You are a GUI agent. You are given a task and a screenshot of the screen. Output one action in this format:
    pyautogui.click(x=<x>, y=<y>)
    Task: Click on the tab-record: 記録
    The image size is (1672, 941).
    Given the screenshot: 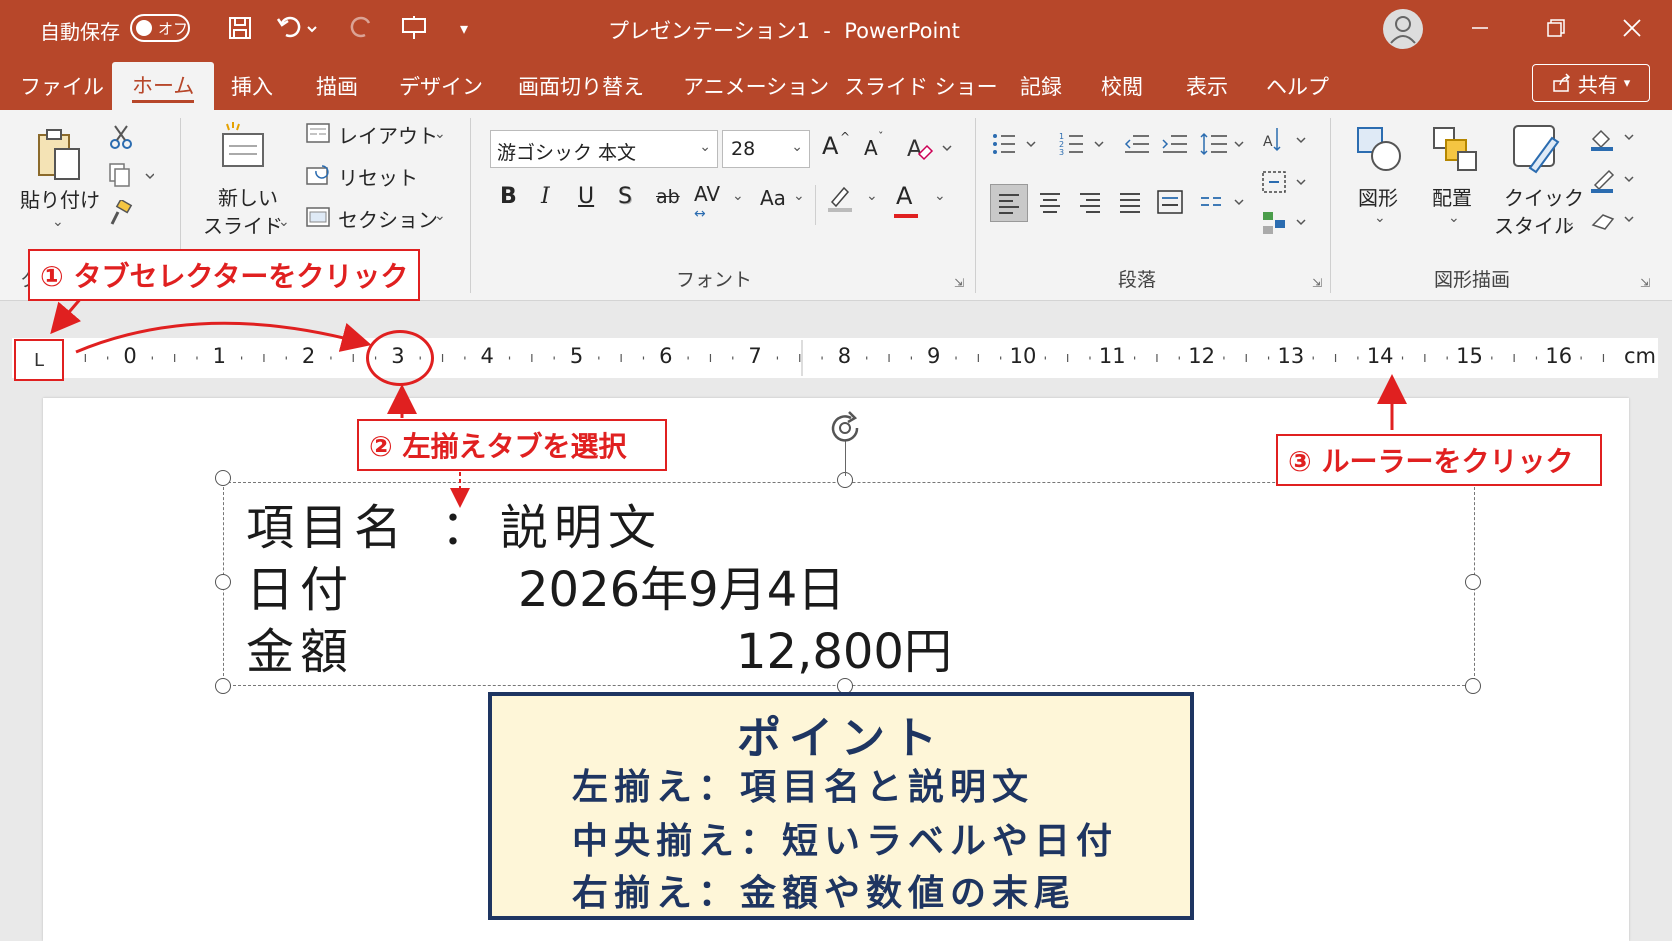 What is the action you would take?
    pyautogui.click(x=1041, y=87)
    